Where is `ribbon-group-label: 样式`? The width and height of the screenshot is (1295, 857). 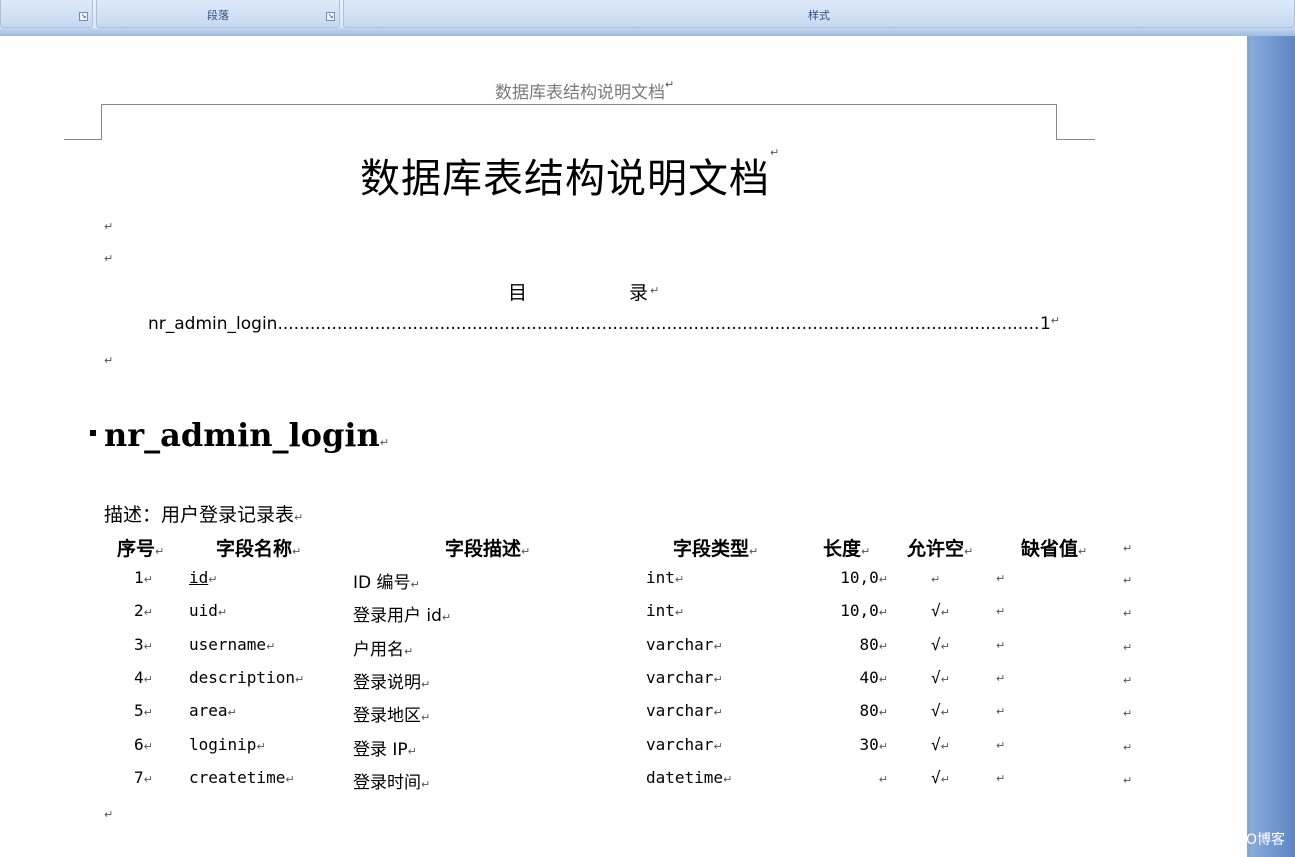
ribbon-group-label: 样式 is located at coordinates (819, 15).